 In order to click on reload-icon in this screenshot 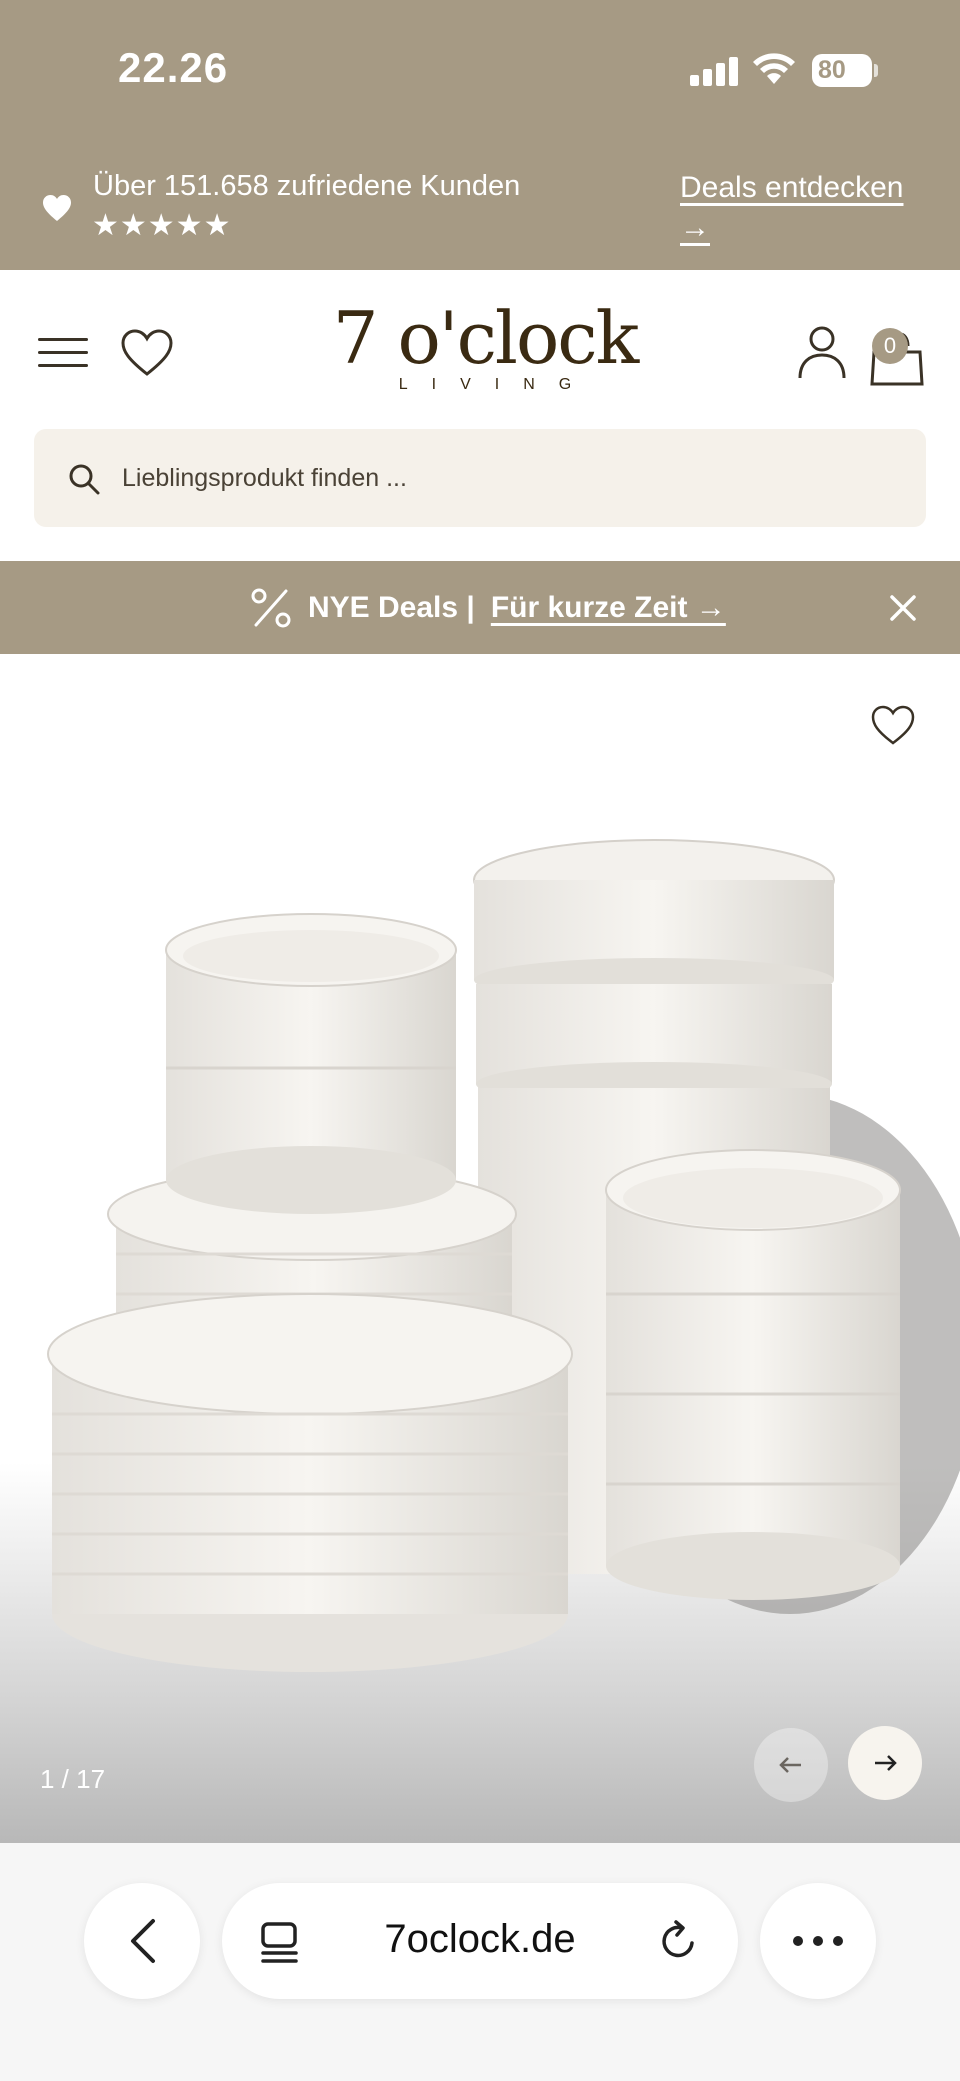, I will do `click(678, 1941)`.